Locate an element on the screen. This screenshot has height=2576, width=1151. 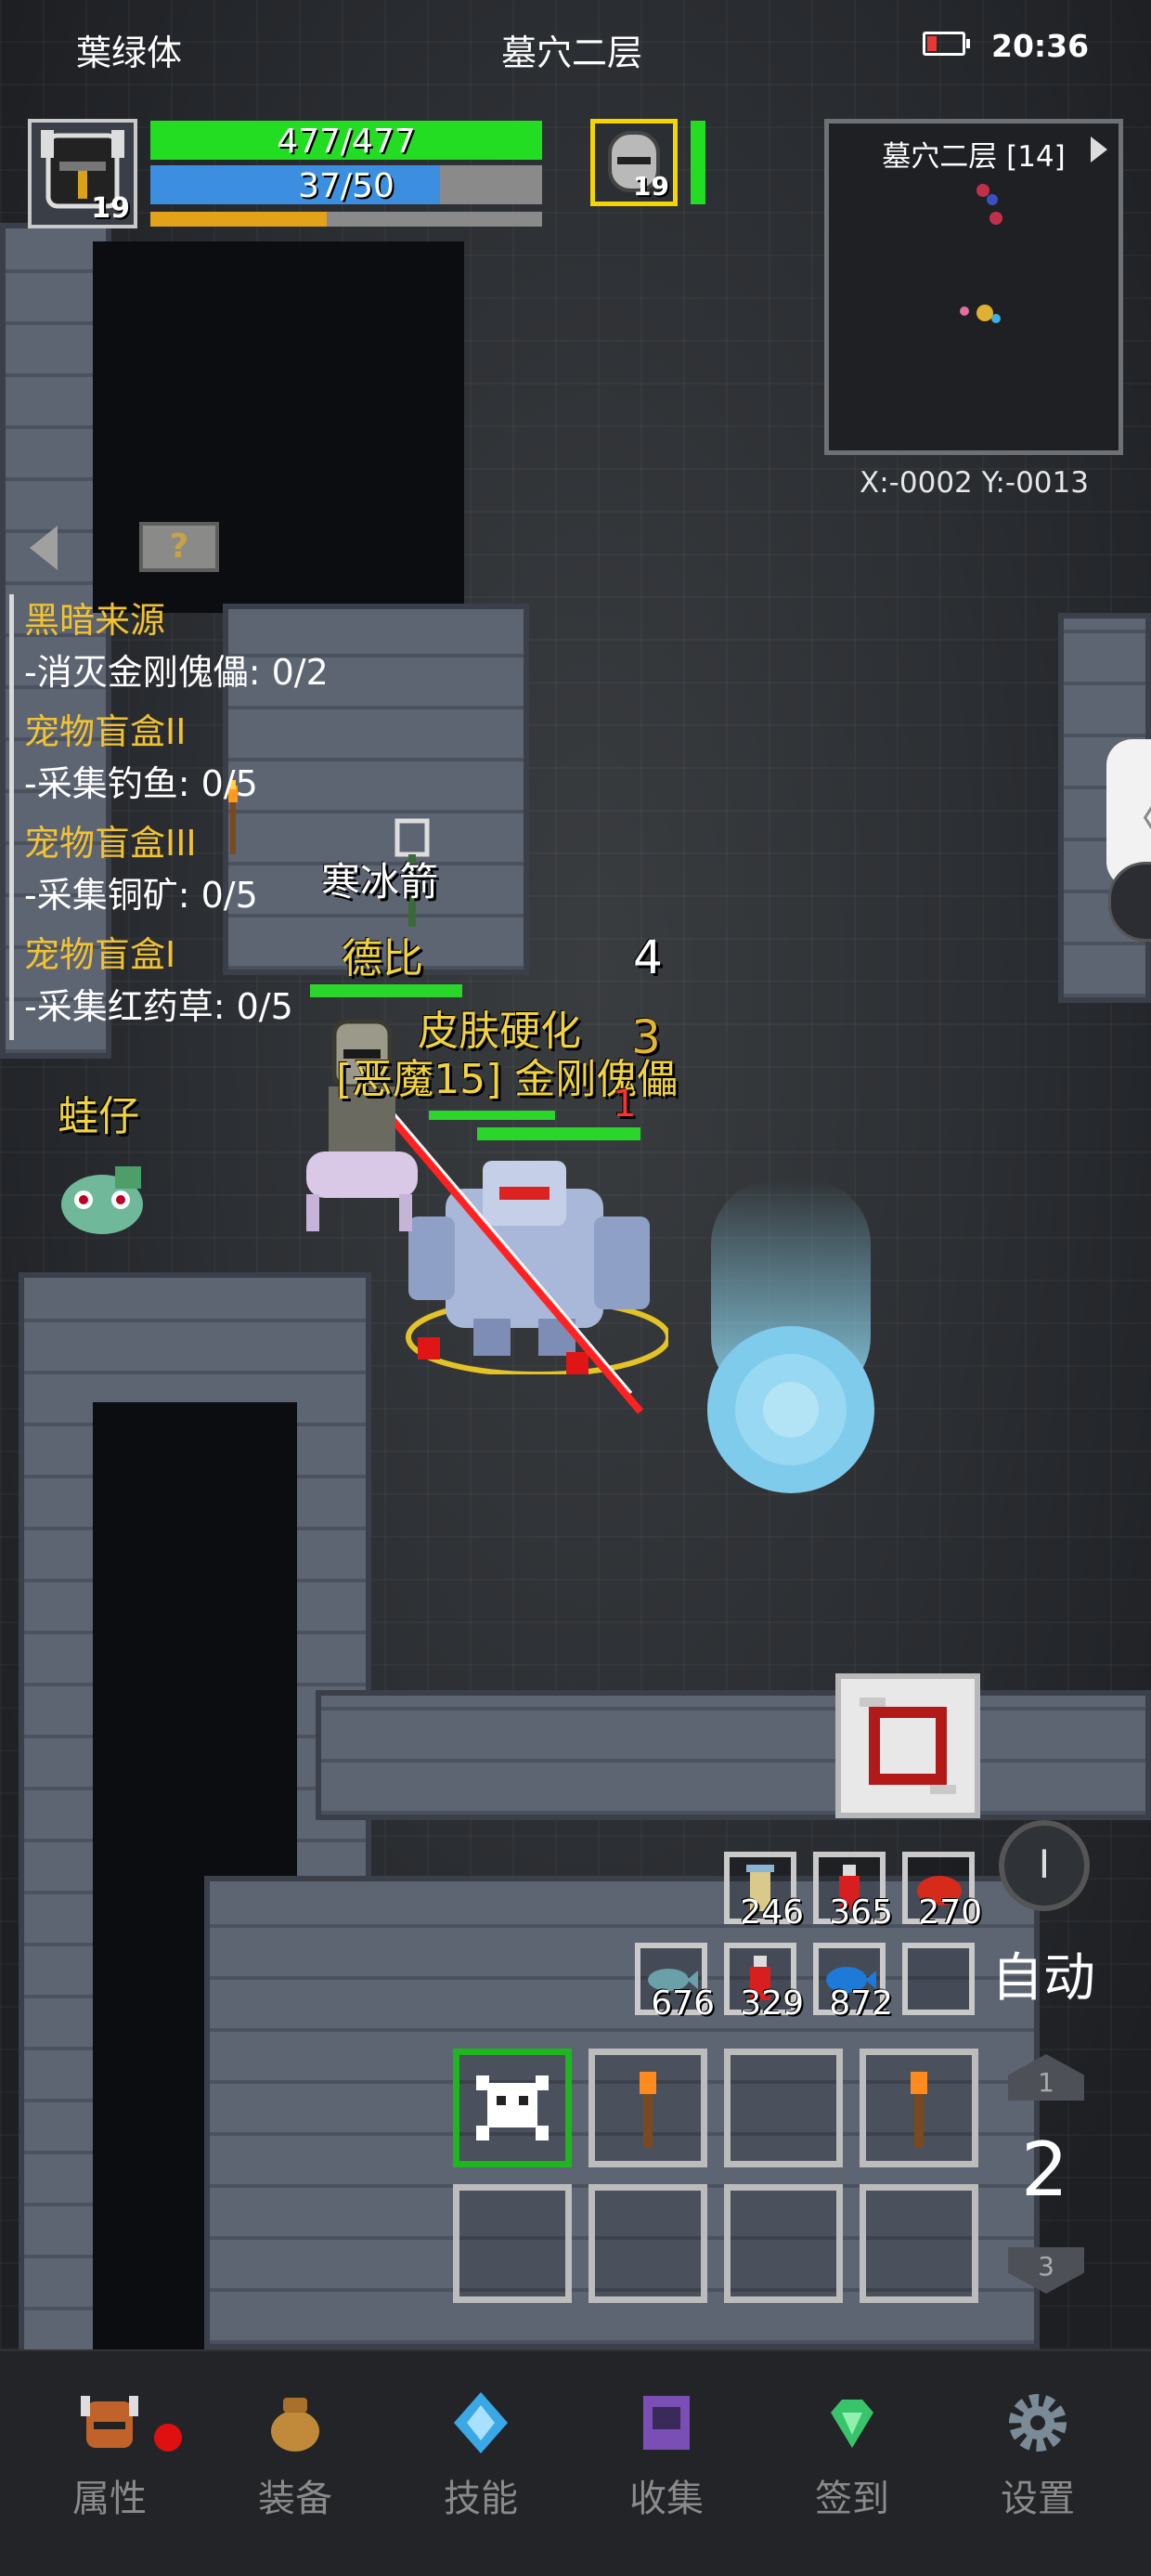
collapse-quest-arrow-icon is located at coordinates (44, 548).